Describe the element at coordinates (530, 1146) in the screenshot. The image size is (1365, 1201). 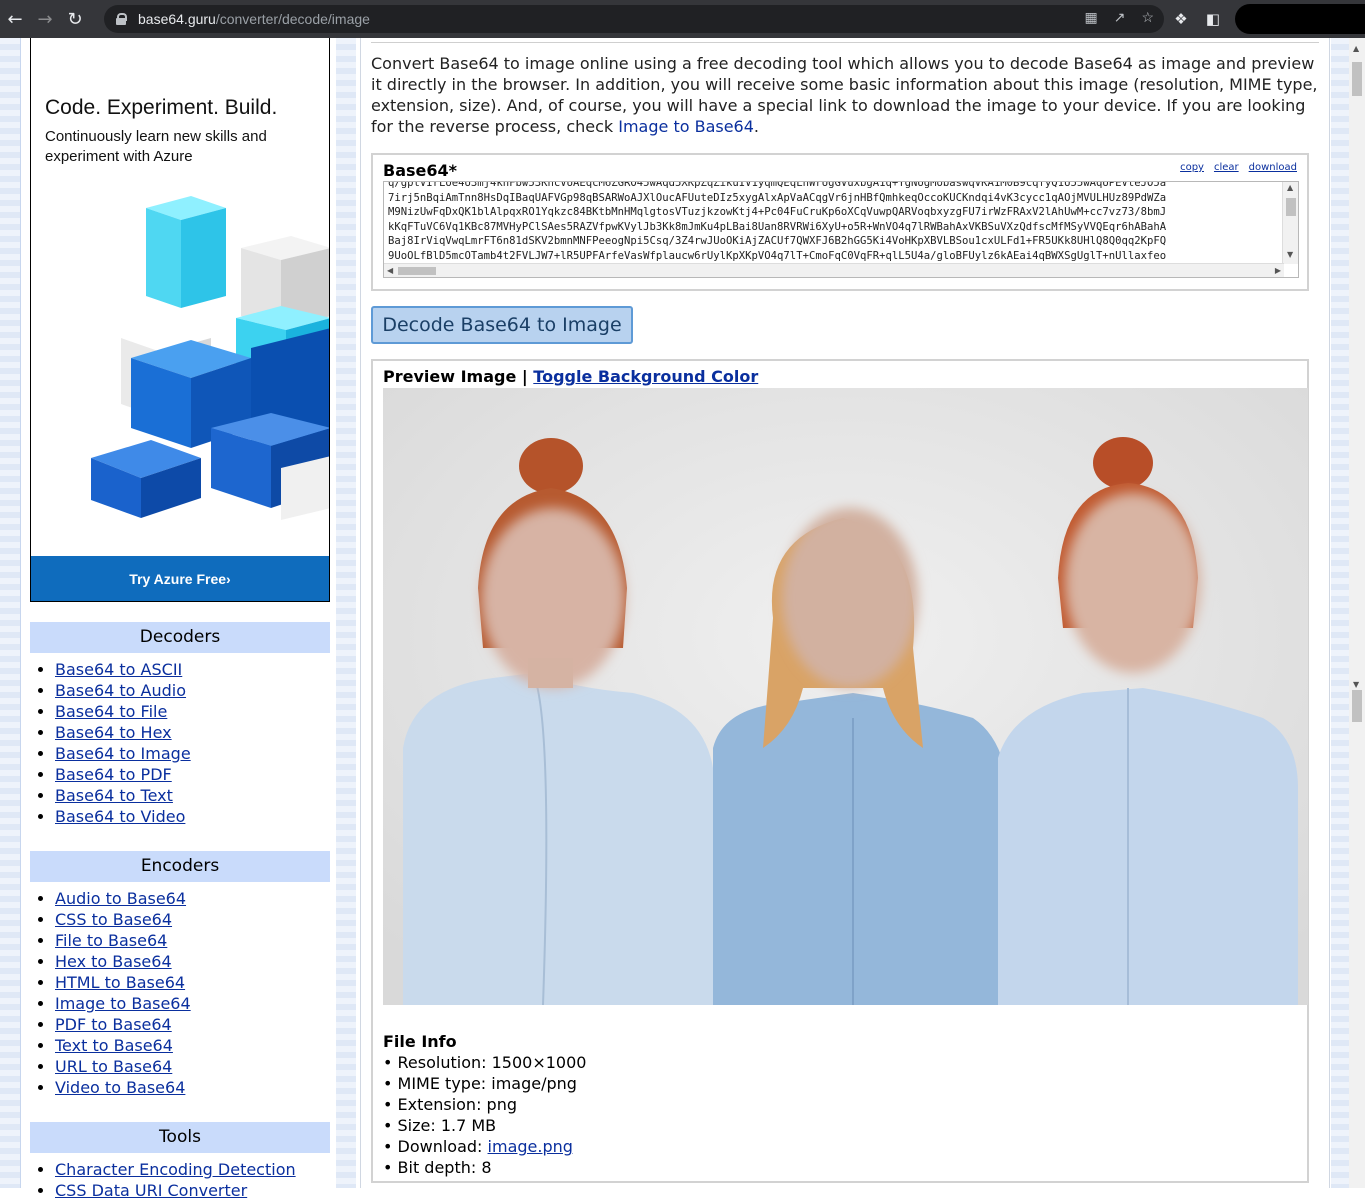
I see `download-image-link: image.png` at that location.